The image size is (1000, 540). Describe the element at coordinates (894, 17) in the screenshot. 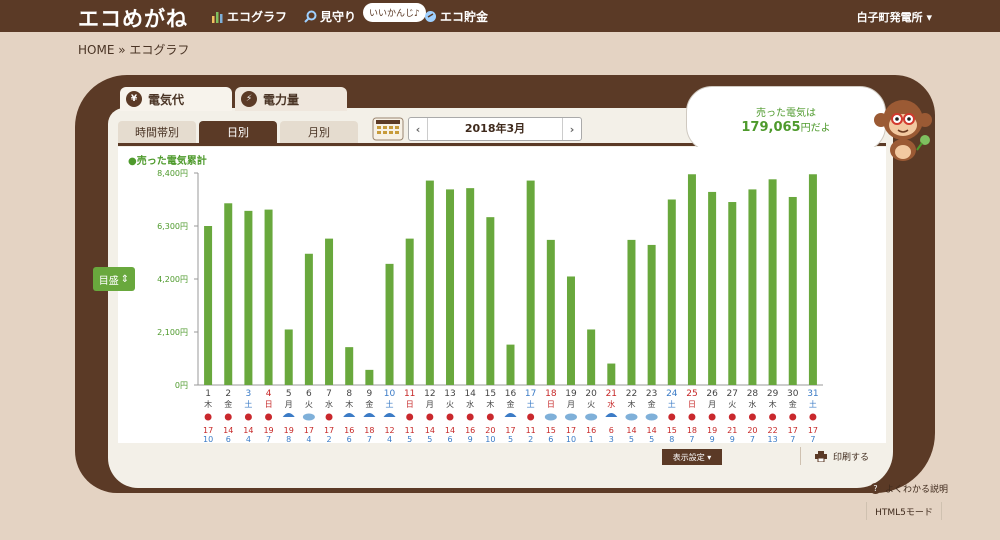

I see `plant-selector: 白子町発電所 ▾` at that location.